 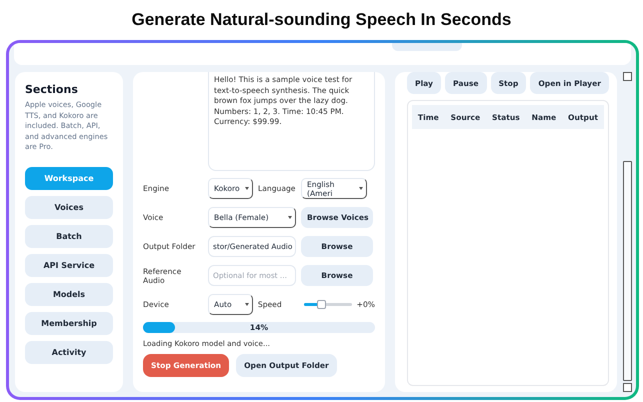 I want to click on scrollbar, so click(x=627, y=232).